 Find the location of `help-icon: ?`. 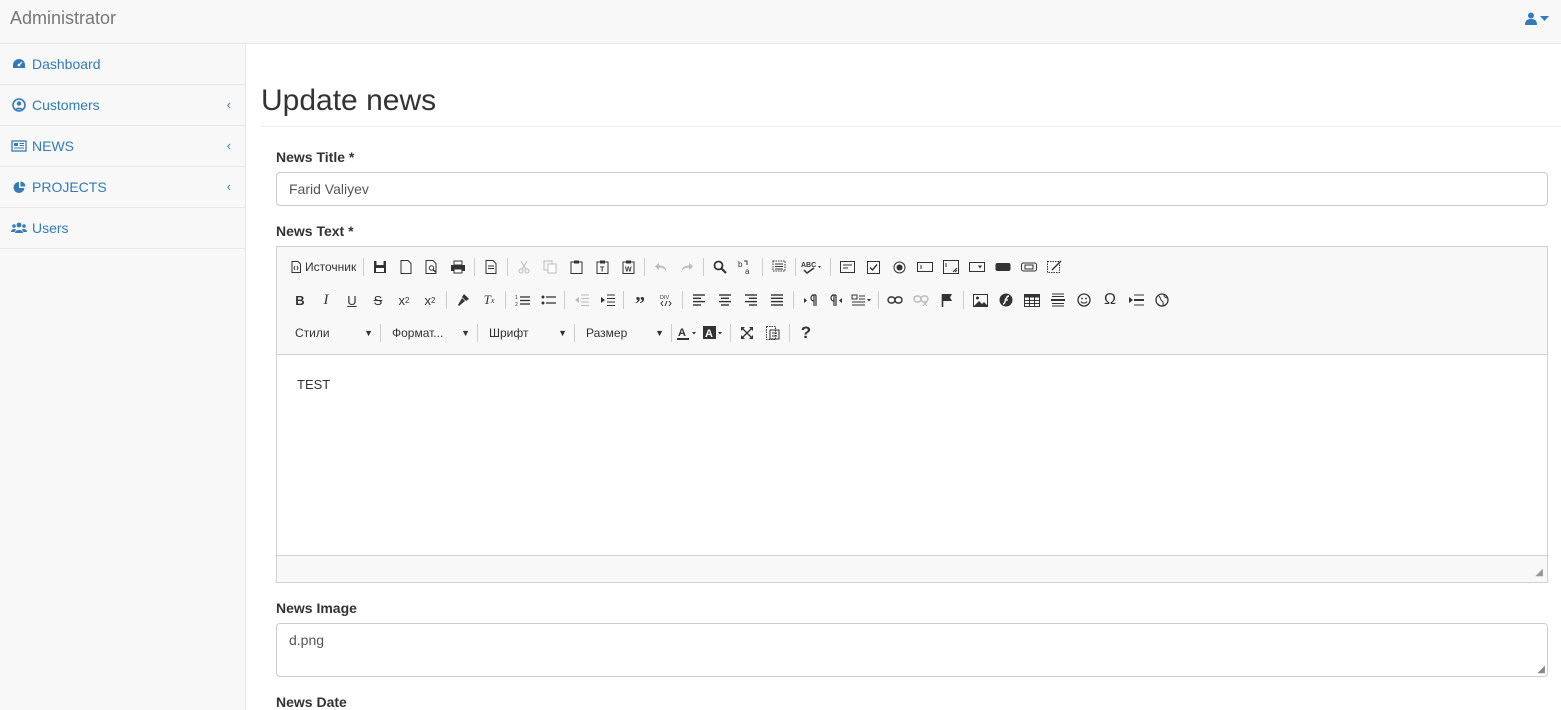

help-icon: ? is located at coordinates (806, 333).